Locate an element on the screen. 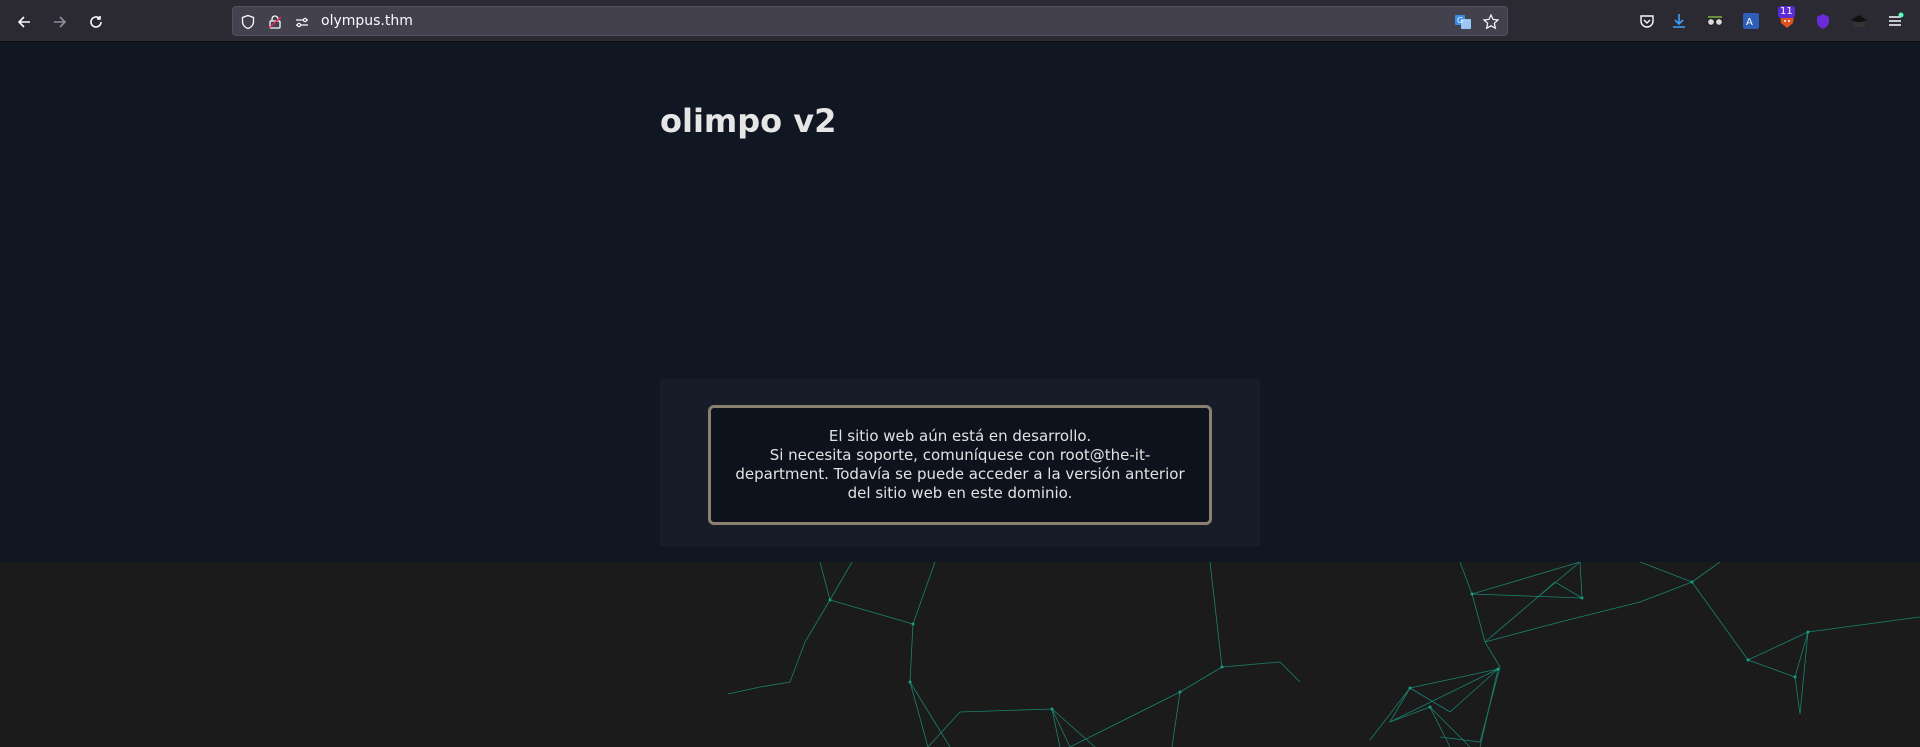  spy-extension-icon is located at coordinates (1715, 21).